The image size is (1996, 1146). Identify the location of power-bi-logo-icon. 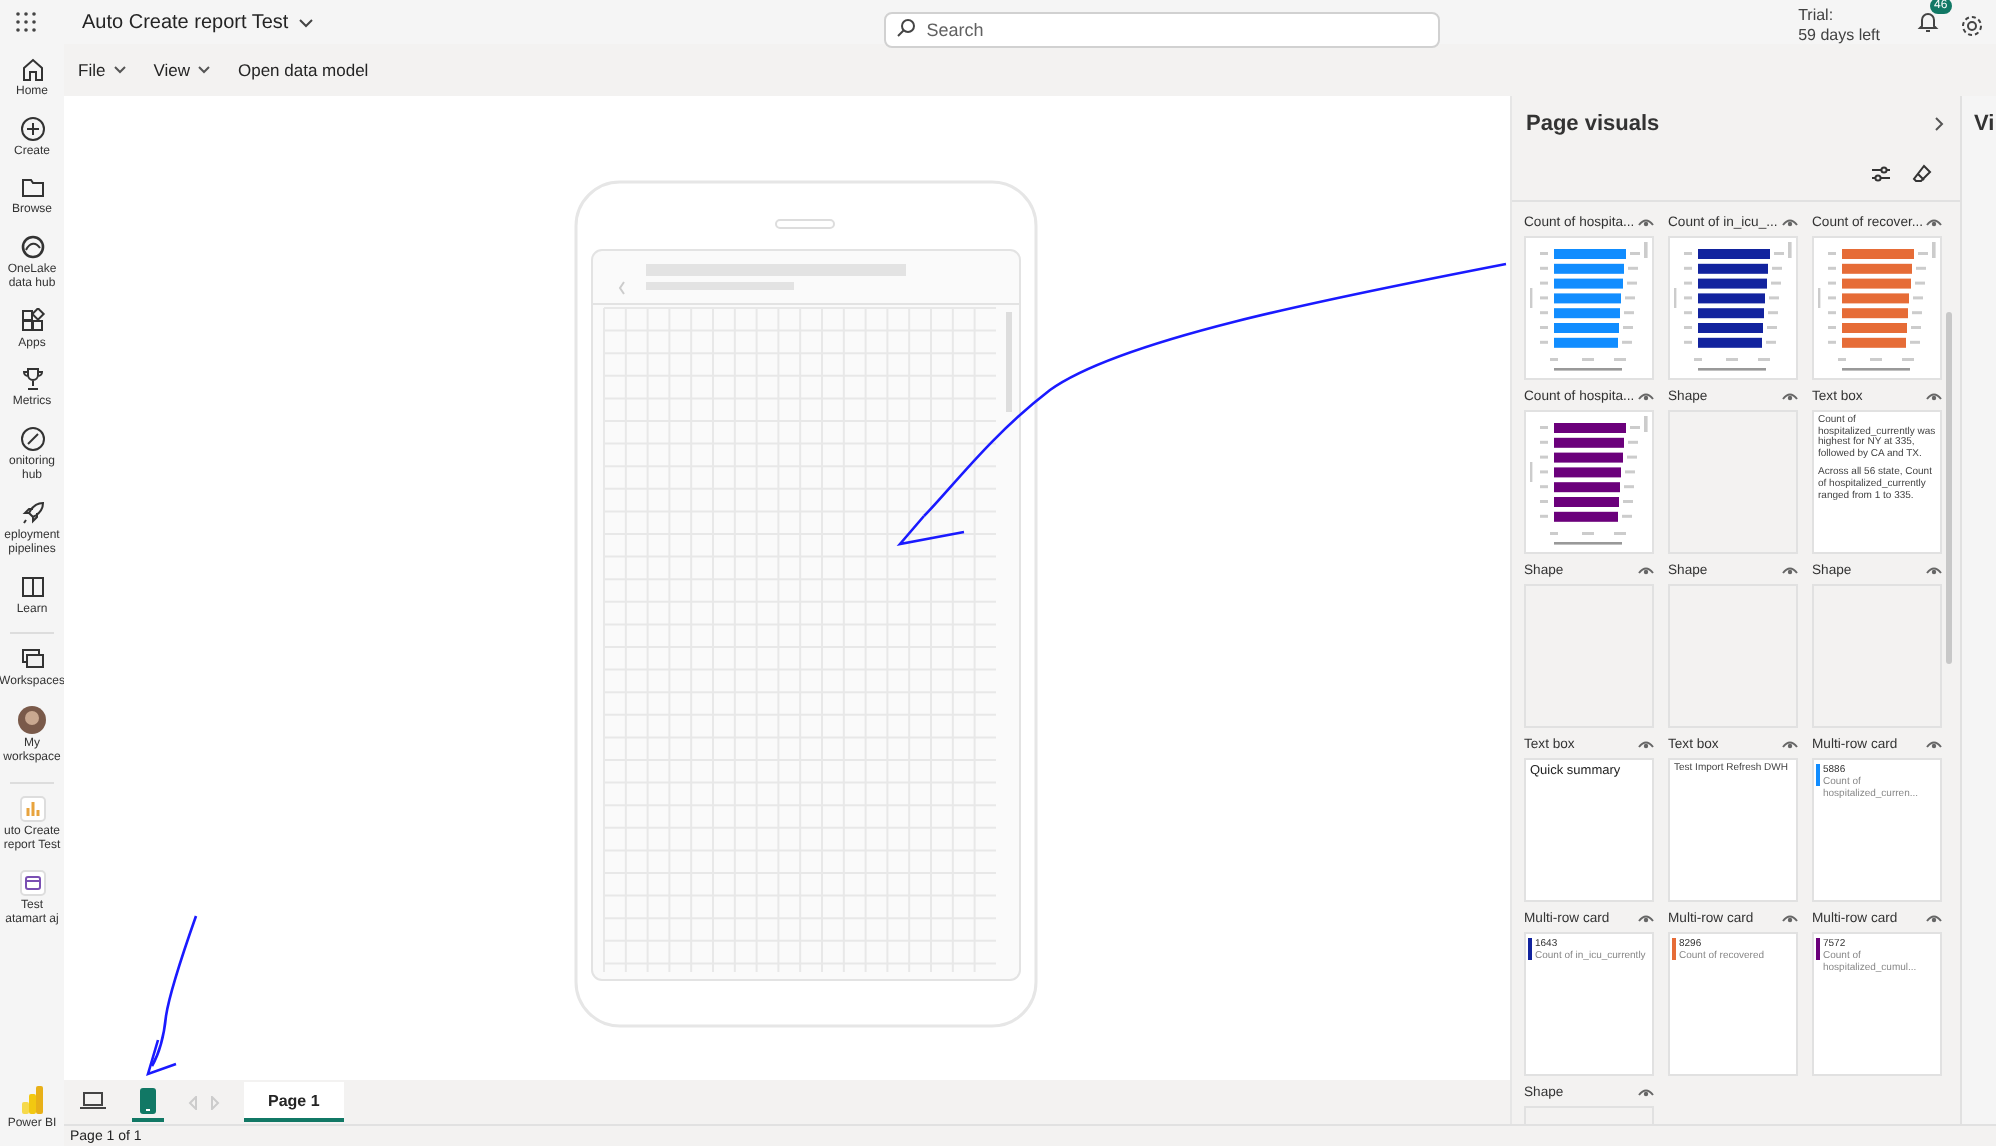
(32, 1099).